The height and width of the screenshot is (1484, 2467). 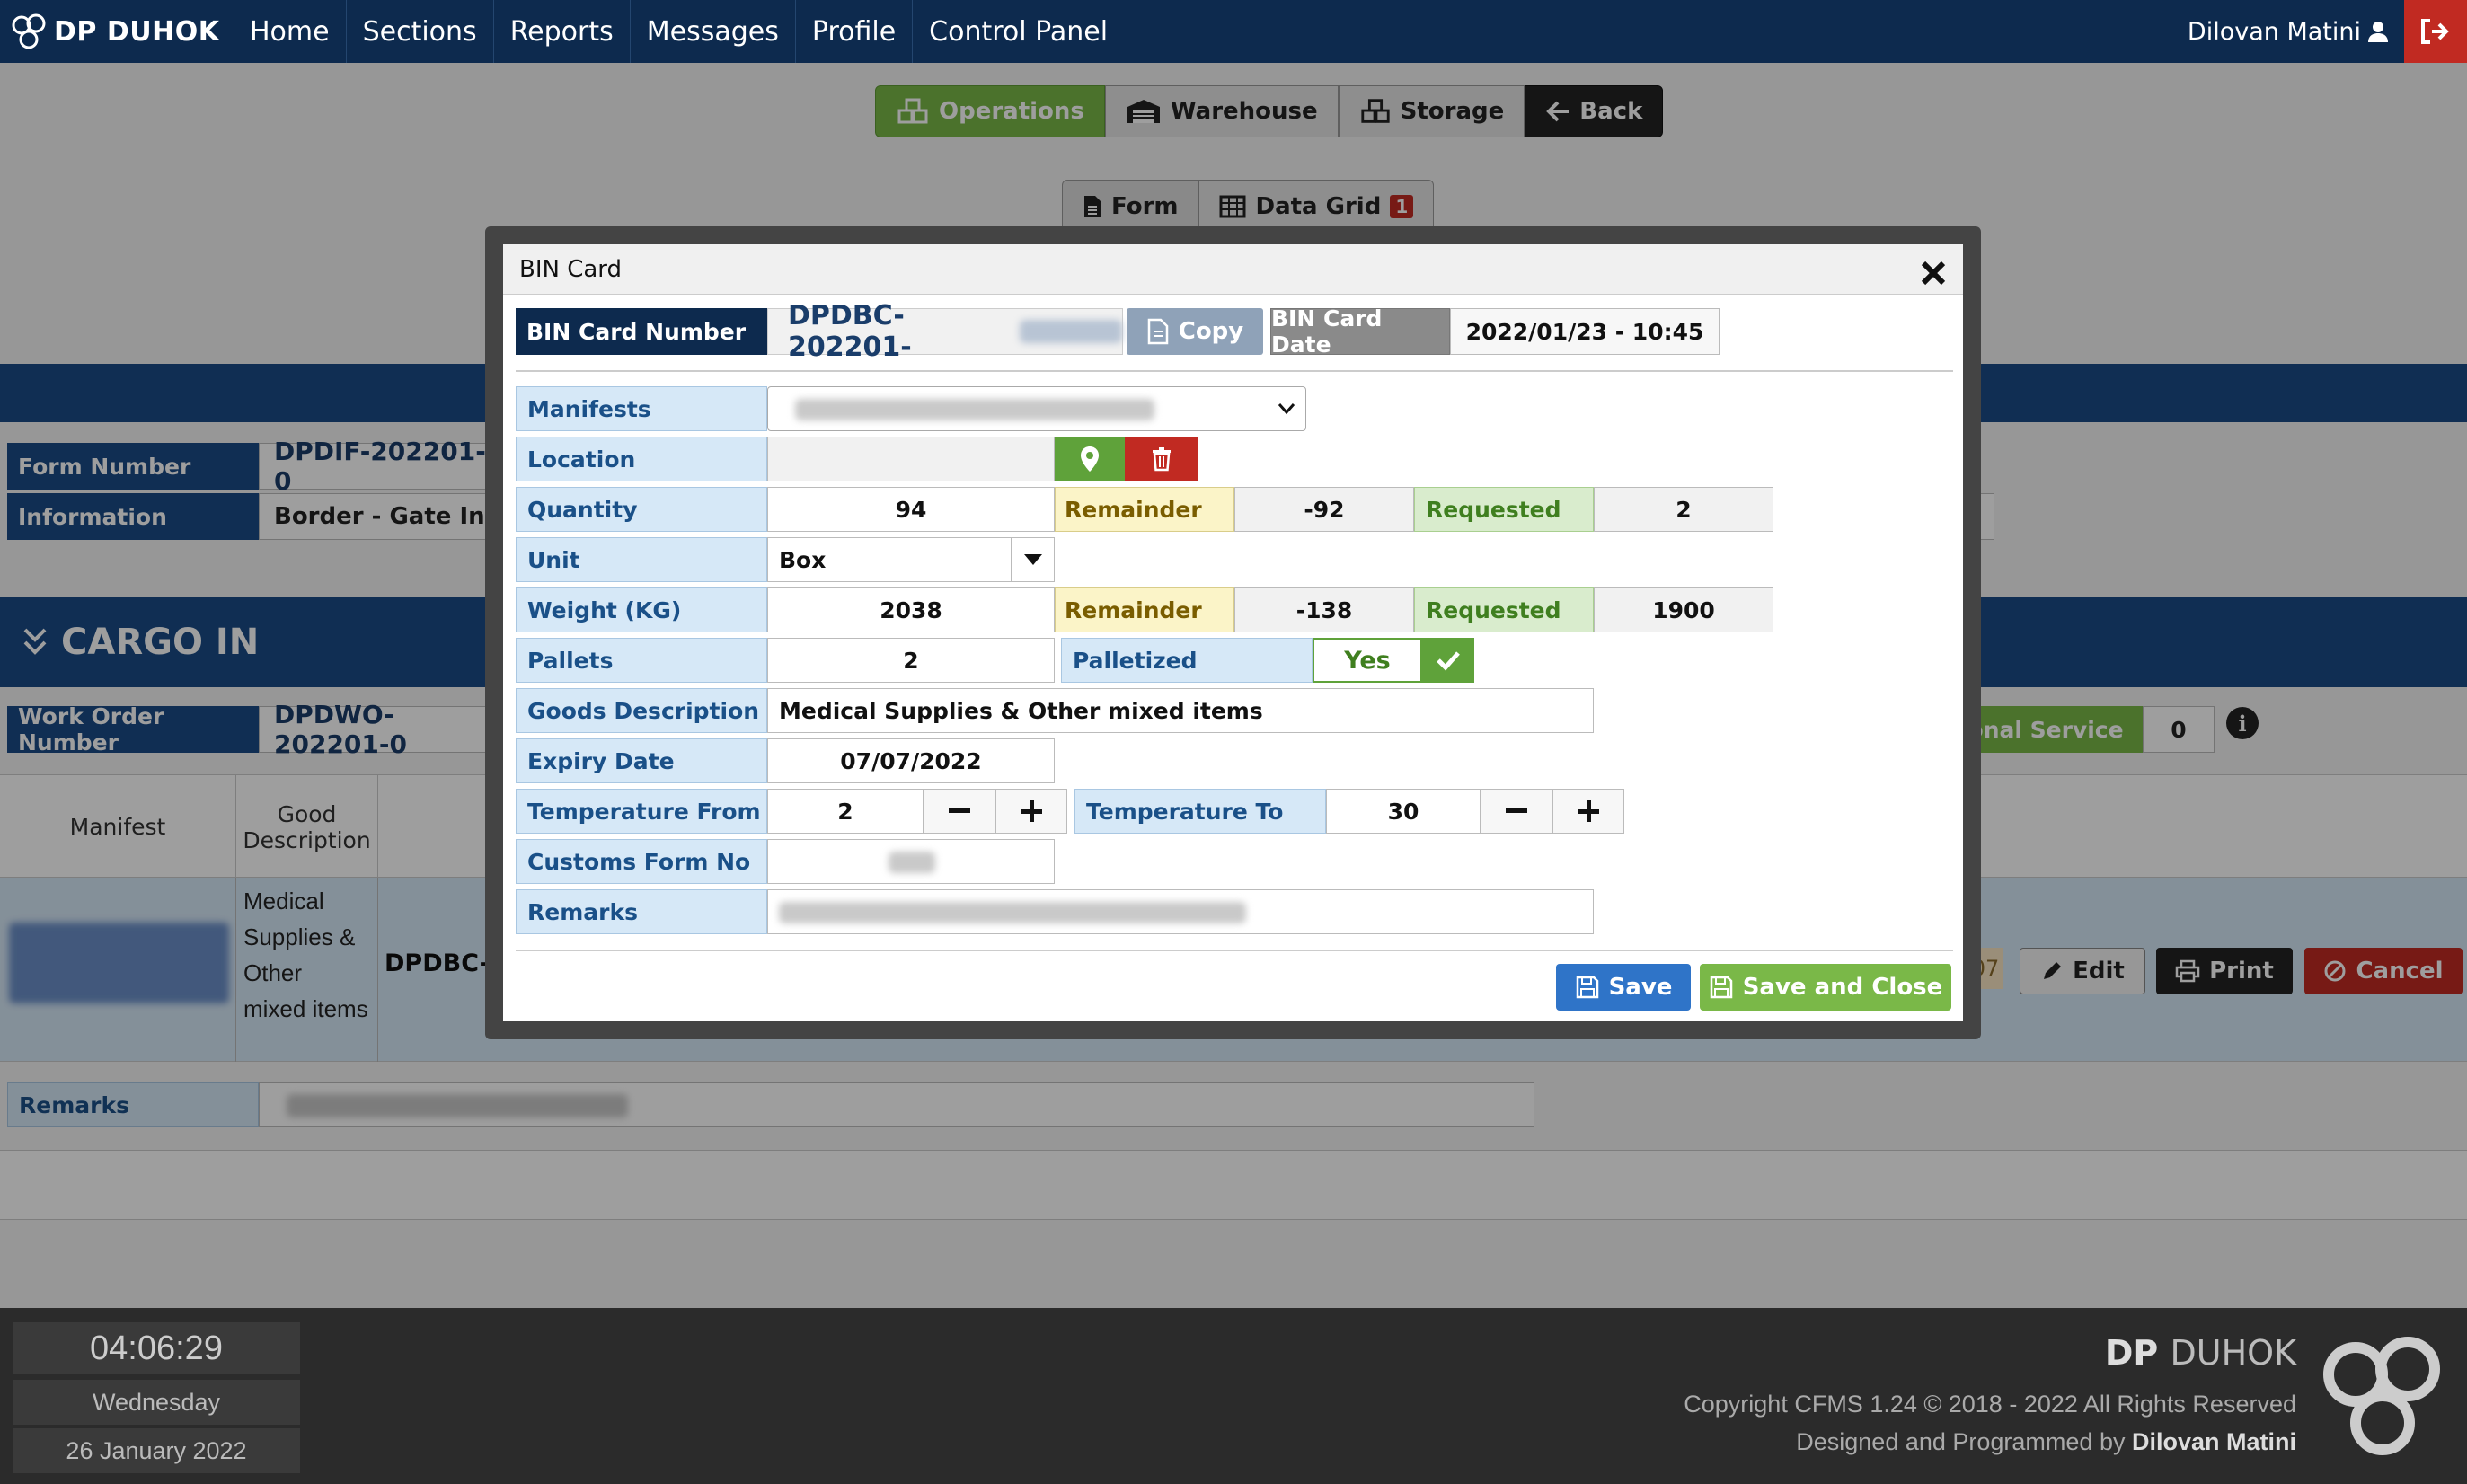 What do you see at coordinates (156, 1348) in the screenshot?
I see `clock-time: 04:06:29` at bounding box center [156, 1348].